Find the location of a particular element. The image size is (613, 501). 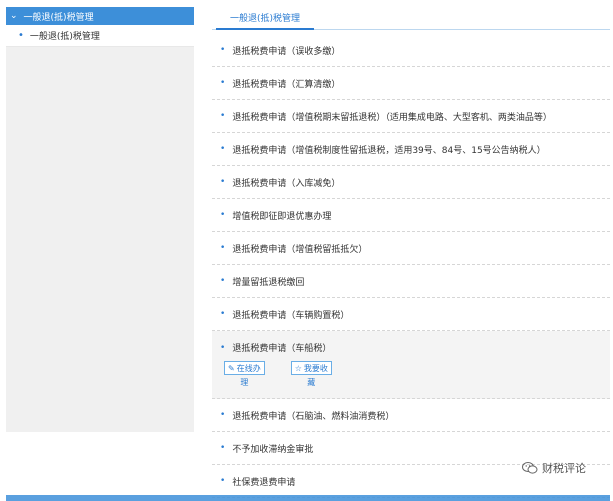

list-item-label: 增量留抵退税缴回 is located at coordinates (268, 282).